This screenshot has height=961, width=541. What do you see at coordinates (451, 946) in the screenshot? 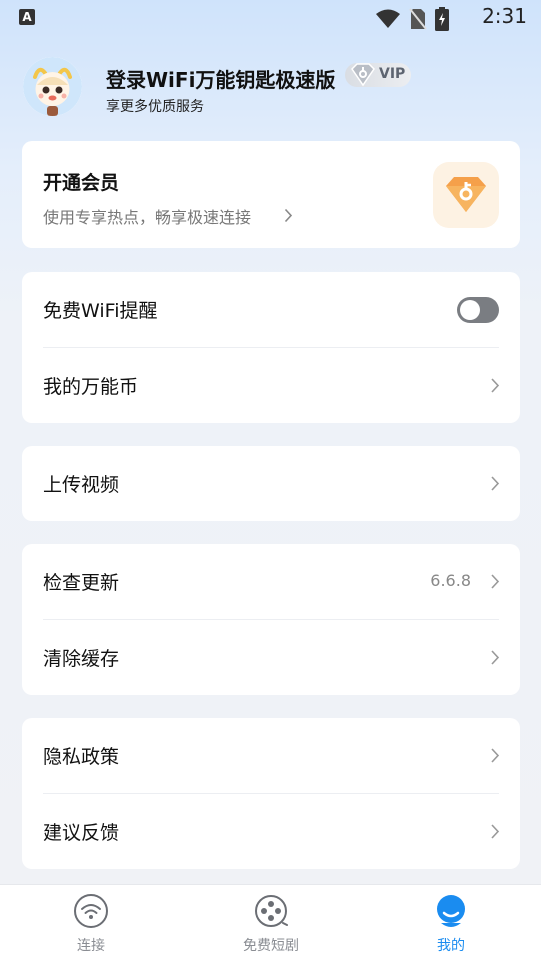
I see `tab-mine-label: 我的` at bounding box center [451, 946].